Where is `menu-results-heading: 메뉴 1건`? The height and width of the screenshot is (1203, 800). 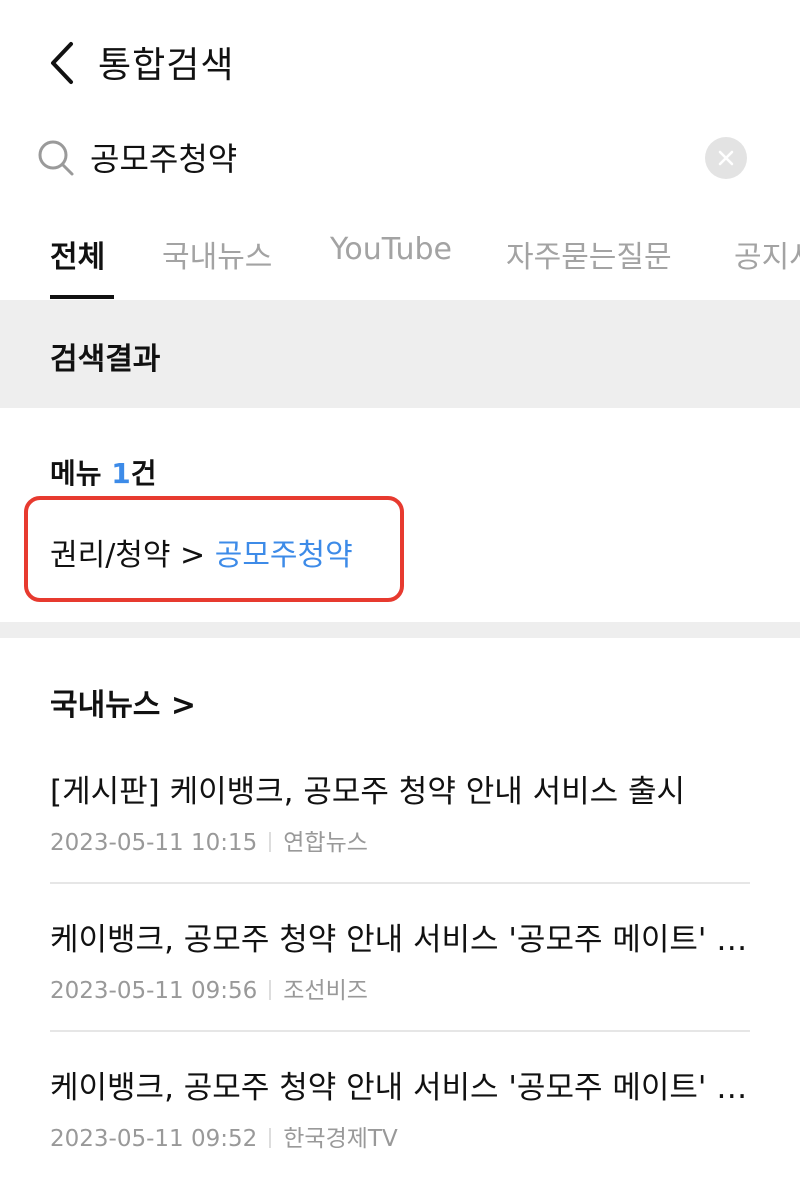
menu-results-heading: 메뉴 1건 is located at coordinates (103, 472).